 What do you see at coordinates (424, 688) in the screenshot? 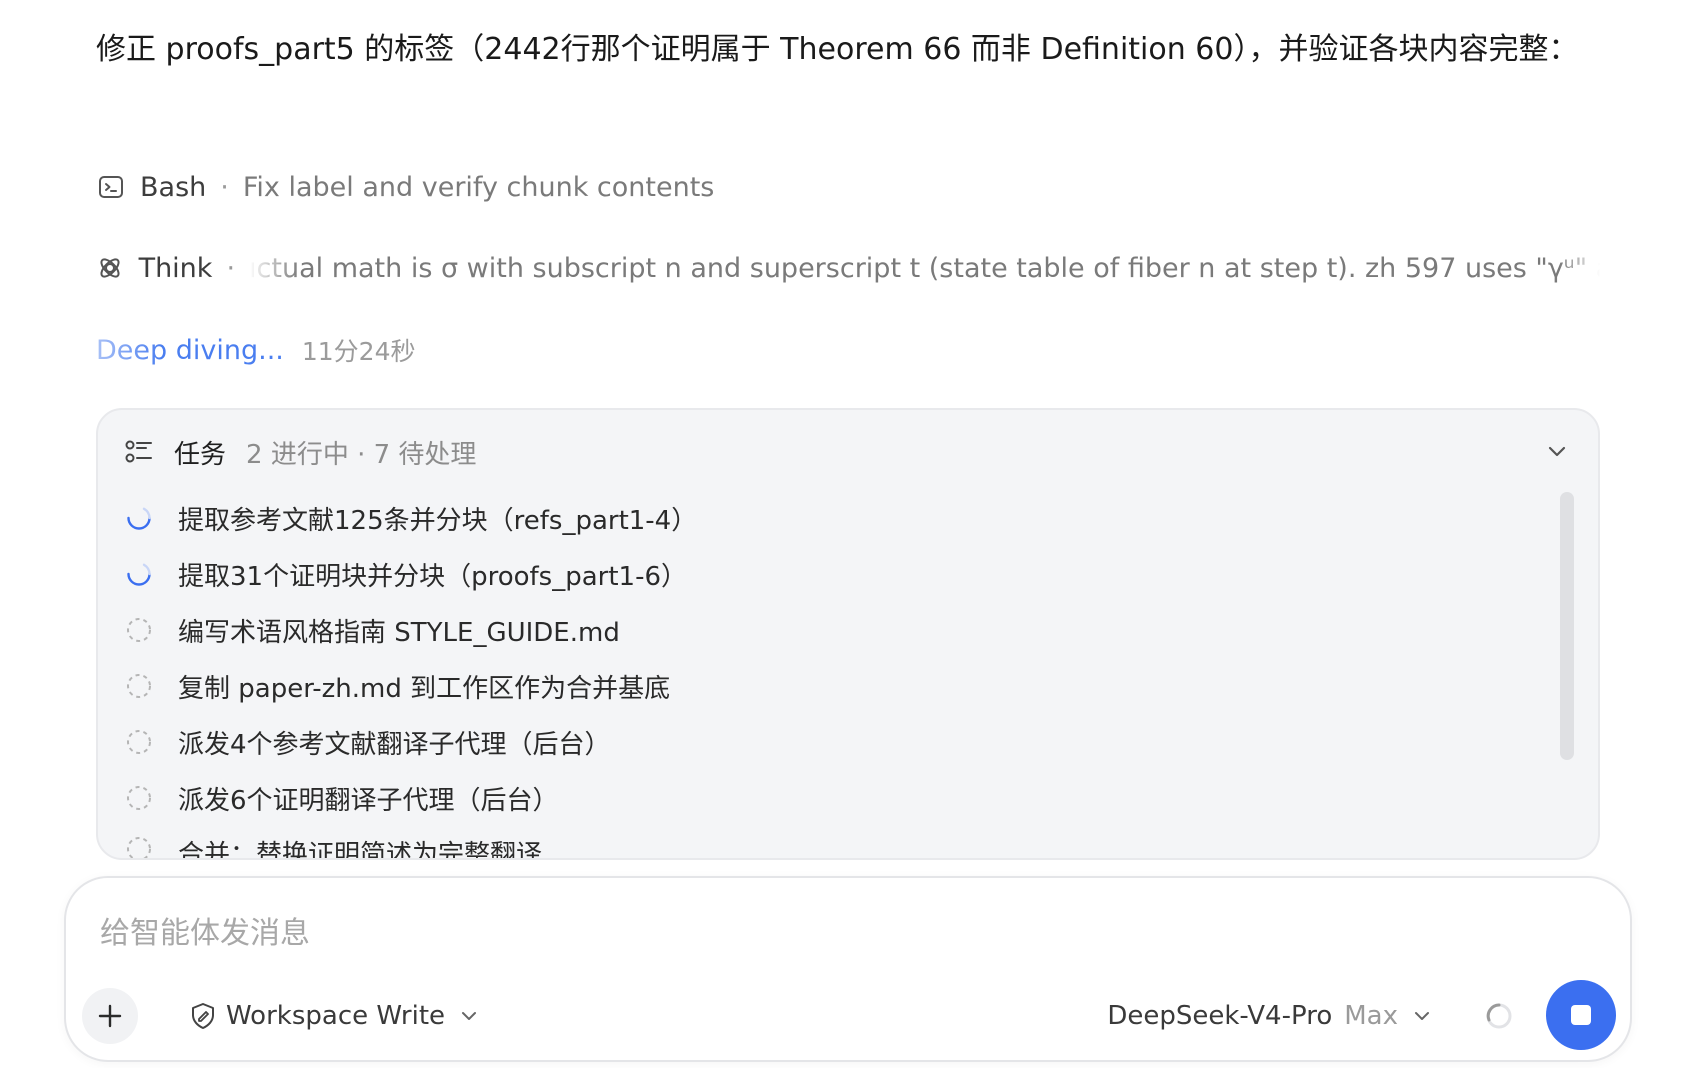
I see `task-label: 复制 paper-zh.md 到工作区作为合并基底` at bounding box center [424, 688].